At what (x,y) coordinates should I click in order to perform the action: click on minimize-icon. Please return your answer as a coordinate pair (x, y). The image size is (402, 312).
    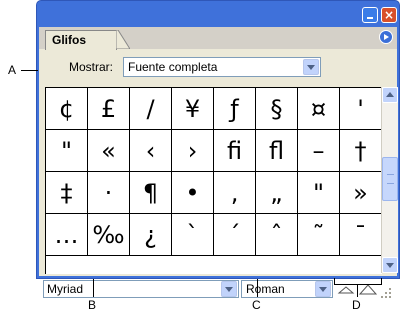
    Looking at the image, I should click on (370, 15).